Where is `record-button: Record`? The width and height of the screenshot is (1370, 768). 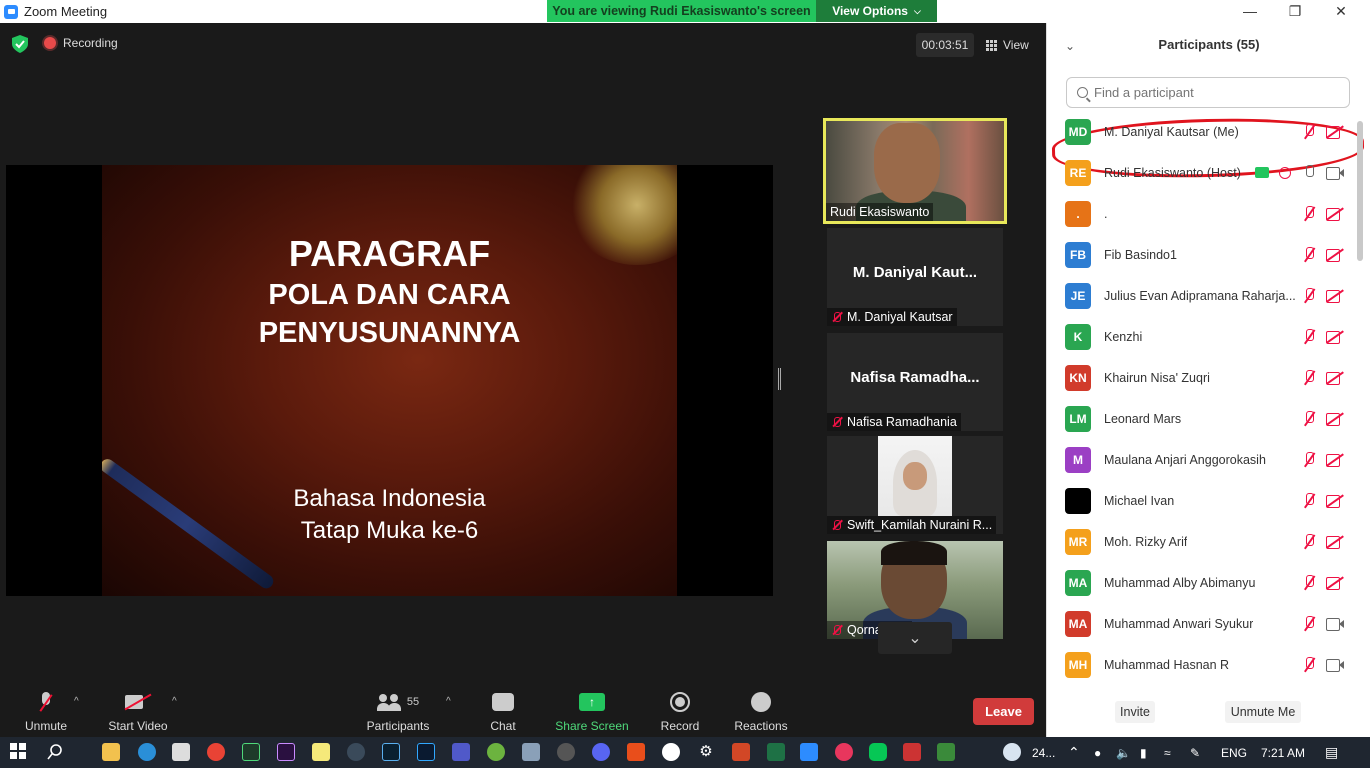
record-button: Record is located at coordinates (680, 713).